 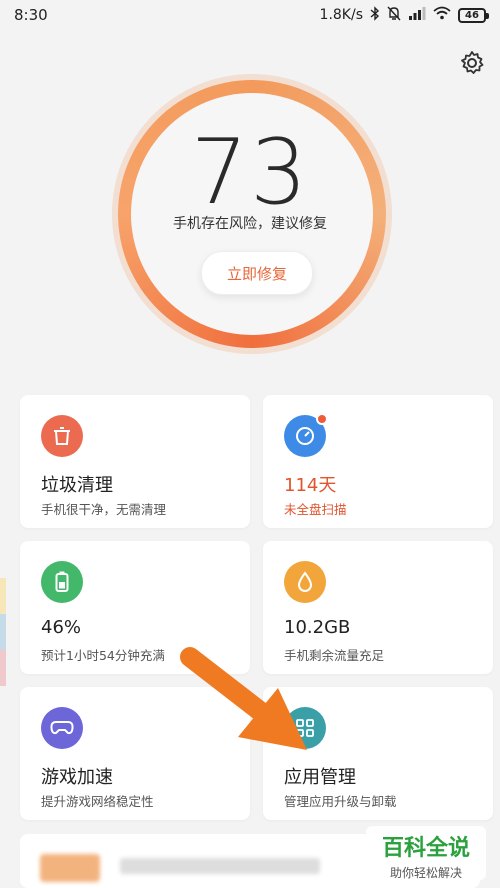 What do you see at coordinates (104, 509) in the screenshot?
I see `card-subtitle: 手机很干净，无需清理` at bounding box center [104, 509].